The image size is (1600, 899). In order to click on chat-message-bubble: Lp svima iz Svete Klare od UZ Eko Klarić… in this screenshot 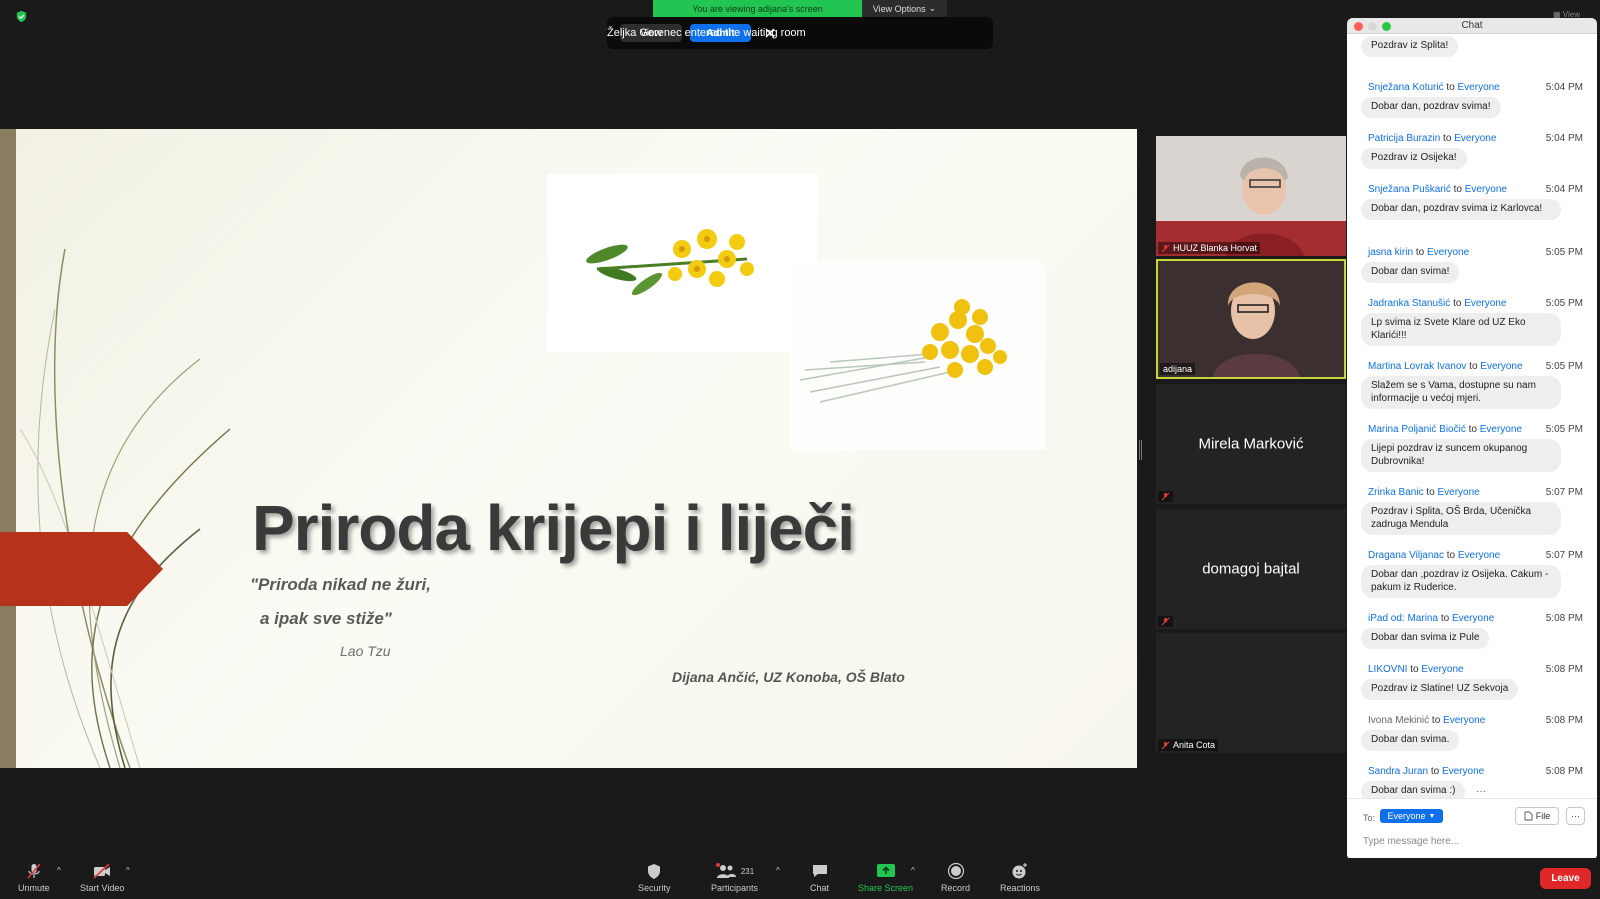, I will do `click(1461, 329)`.